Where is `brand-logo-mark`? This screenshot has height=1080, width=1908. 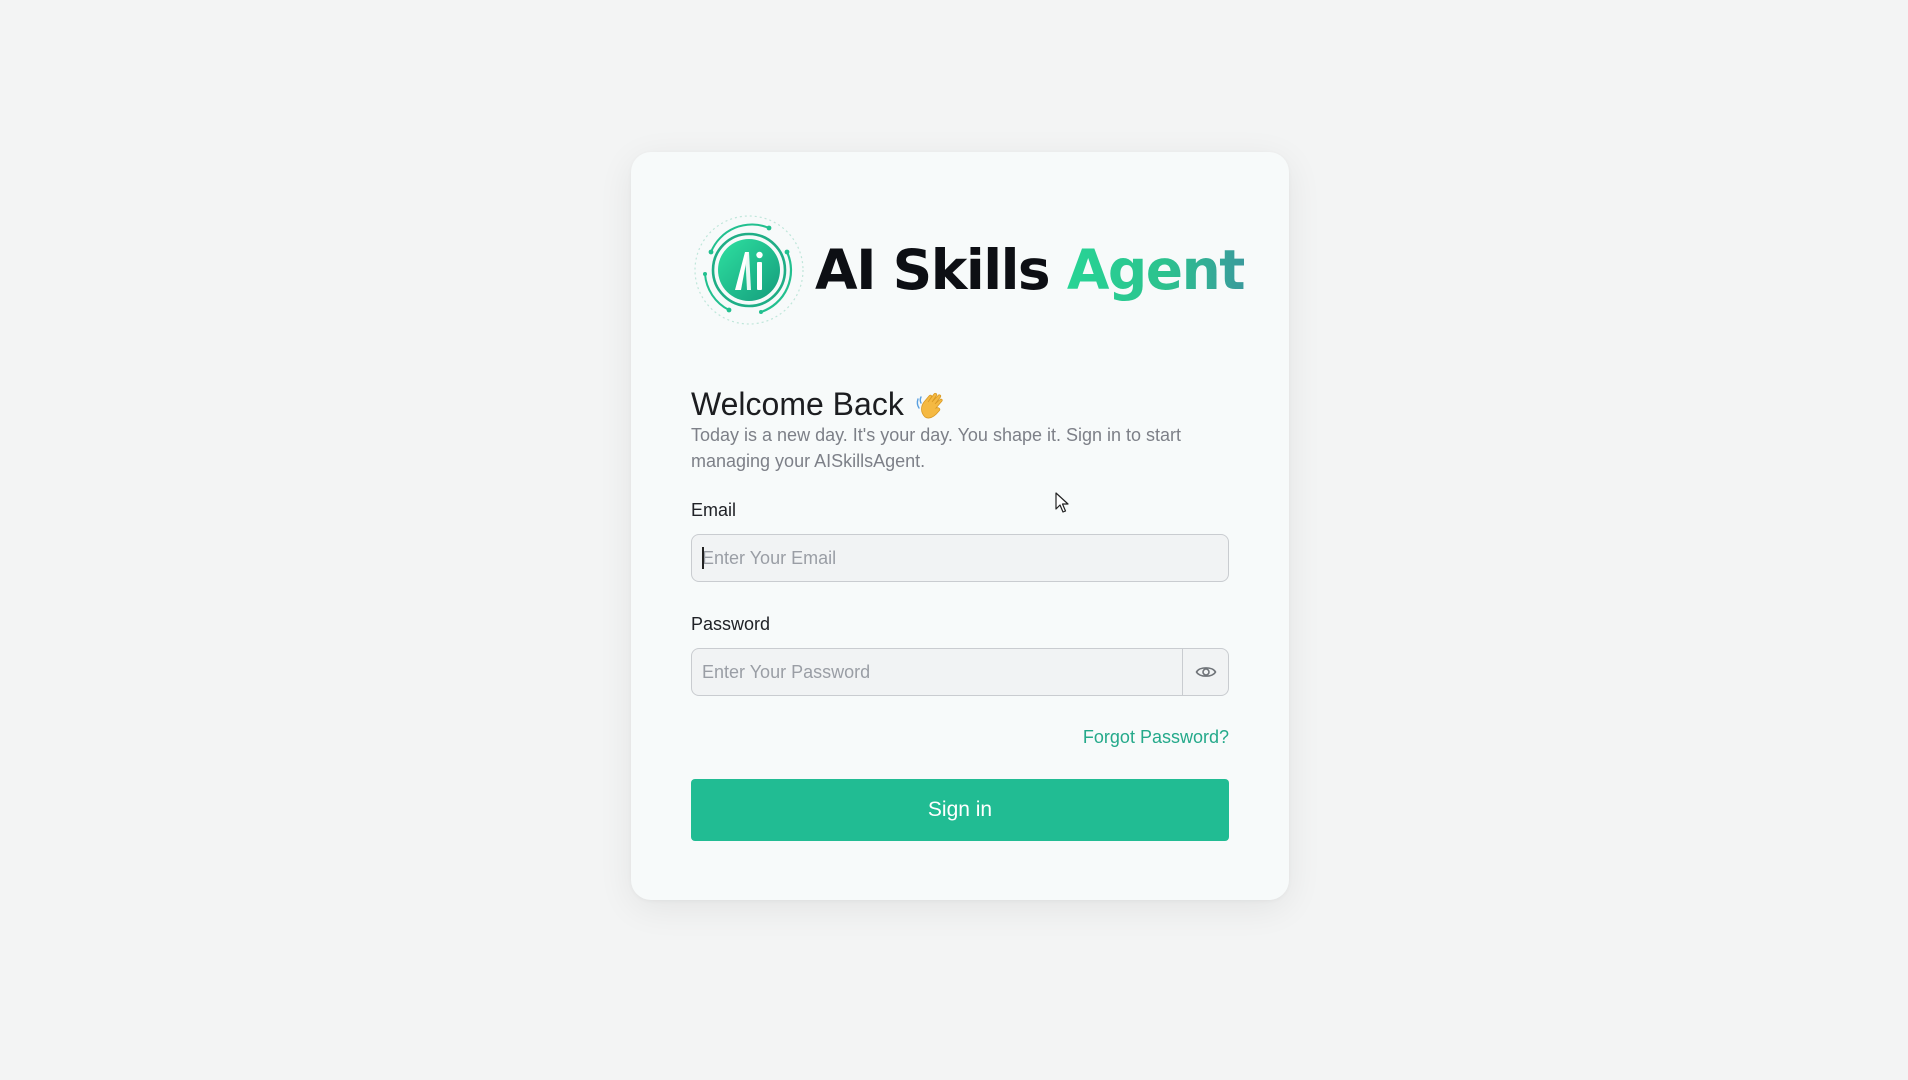 brand-logo-mark is located at coordinates (749, 270).